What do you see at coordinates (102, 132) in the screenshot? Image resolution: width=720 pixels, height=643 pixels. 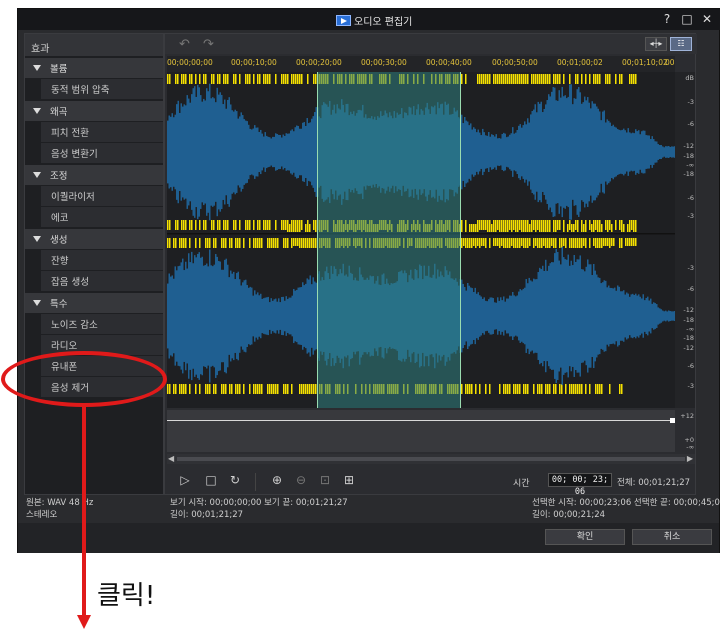 I see `effect-item-pitch-shift: 피치 전환` at bounding box center [102, 132].